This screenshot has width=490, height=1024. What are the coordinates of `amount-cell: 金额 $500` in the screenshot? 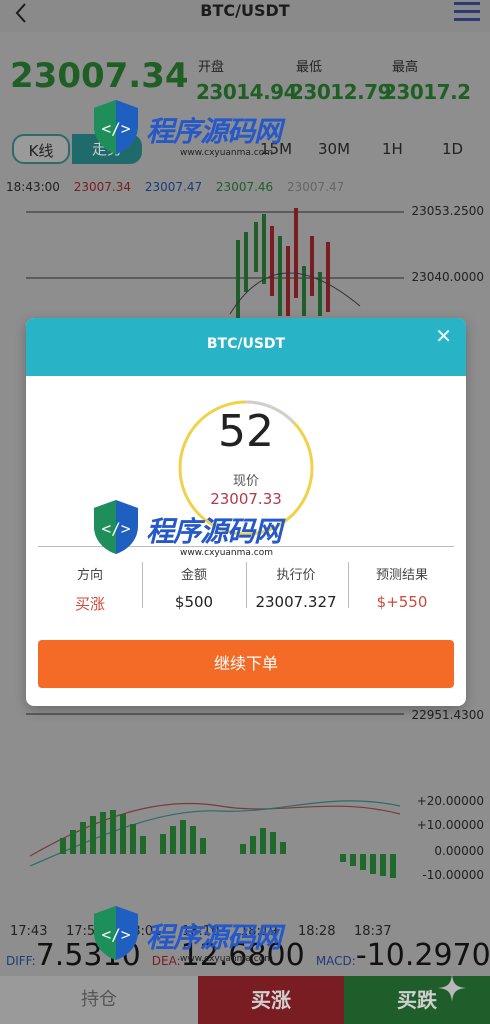 It's located at (194, 587).